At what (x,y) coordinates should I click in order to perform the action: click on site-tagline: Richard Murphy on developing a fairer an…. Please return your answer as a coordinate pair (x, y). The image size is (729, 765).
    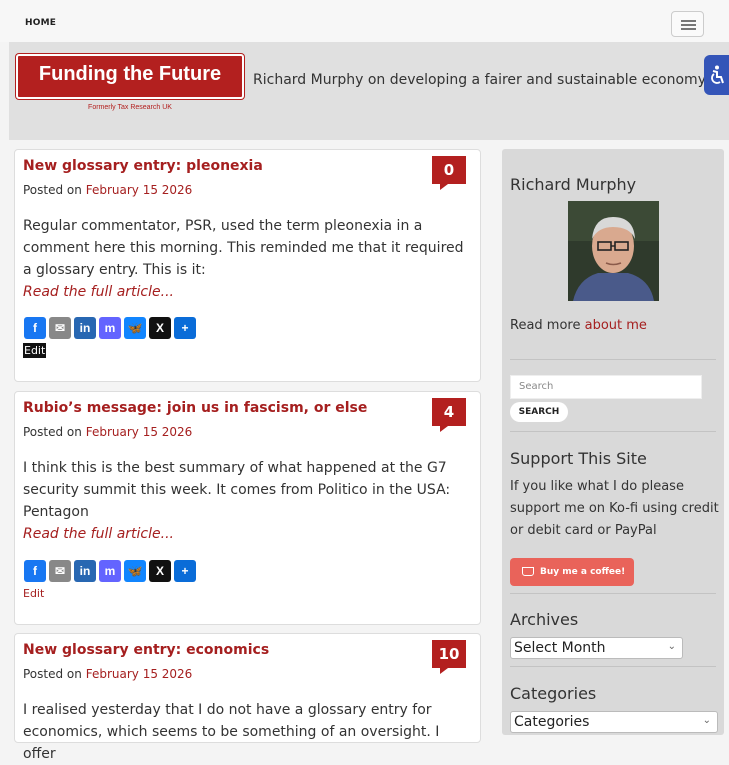
    Looking at the image, I should click on (479, 80).